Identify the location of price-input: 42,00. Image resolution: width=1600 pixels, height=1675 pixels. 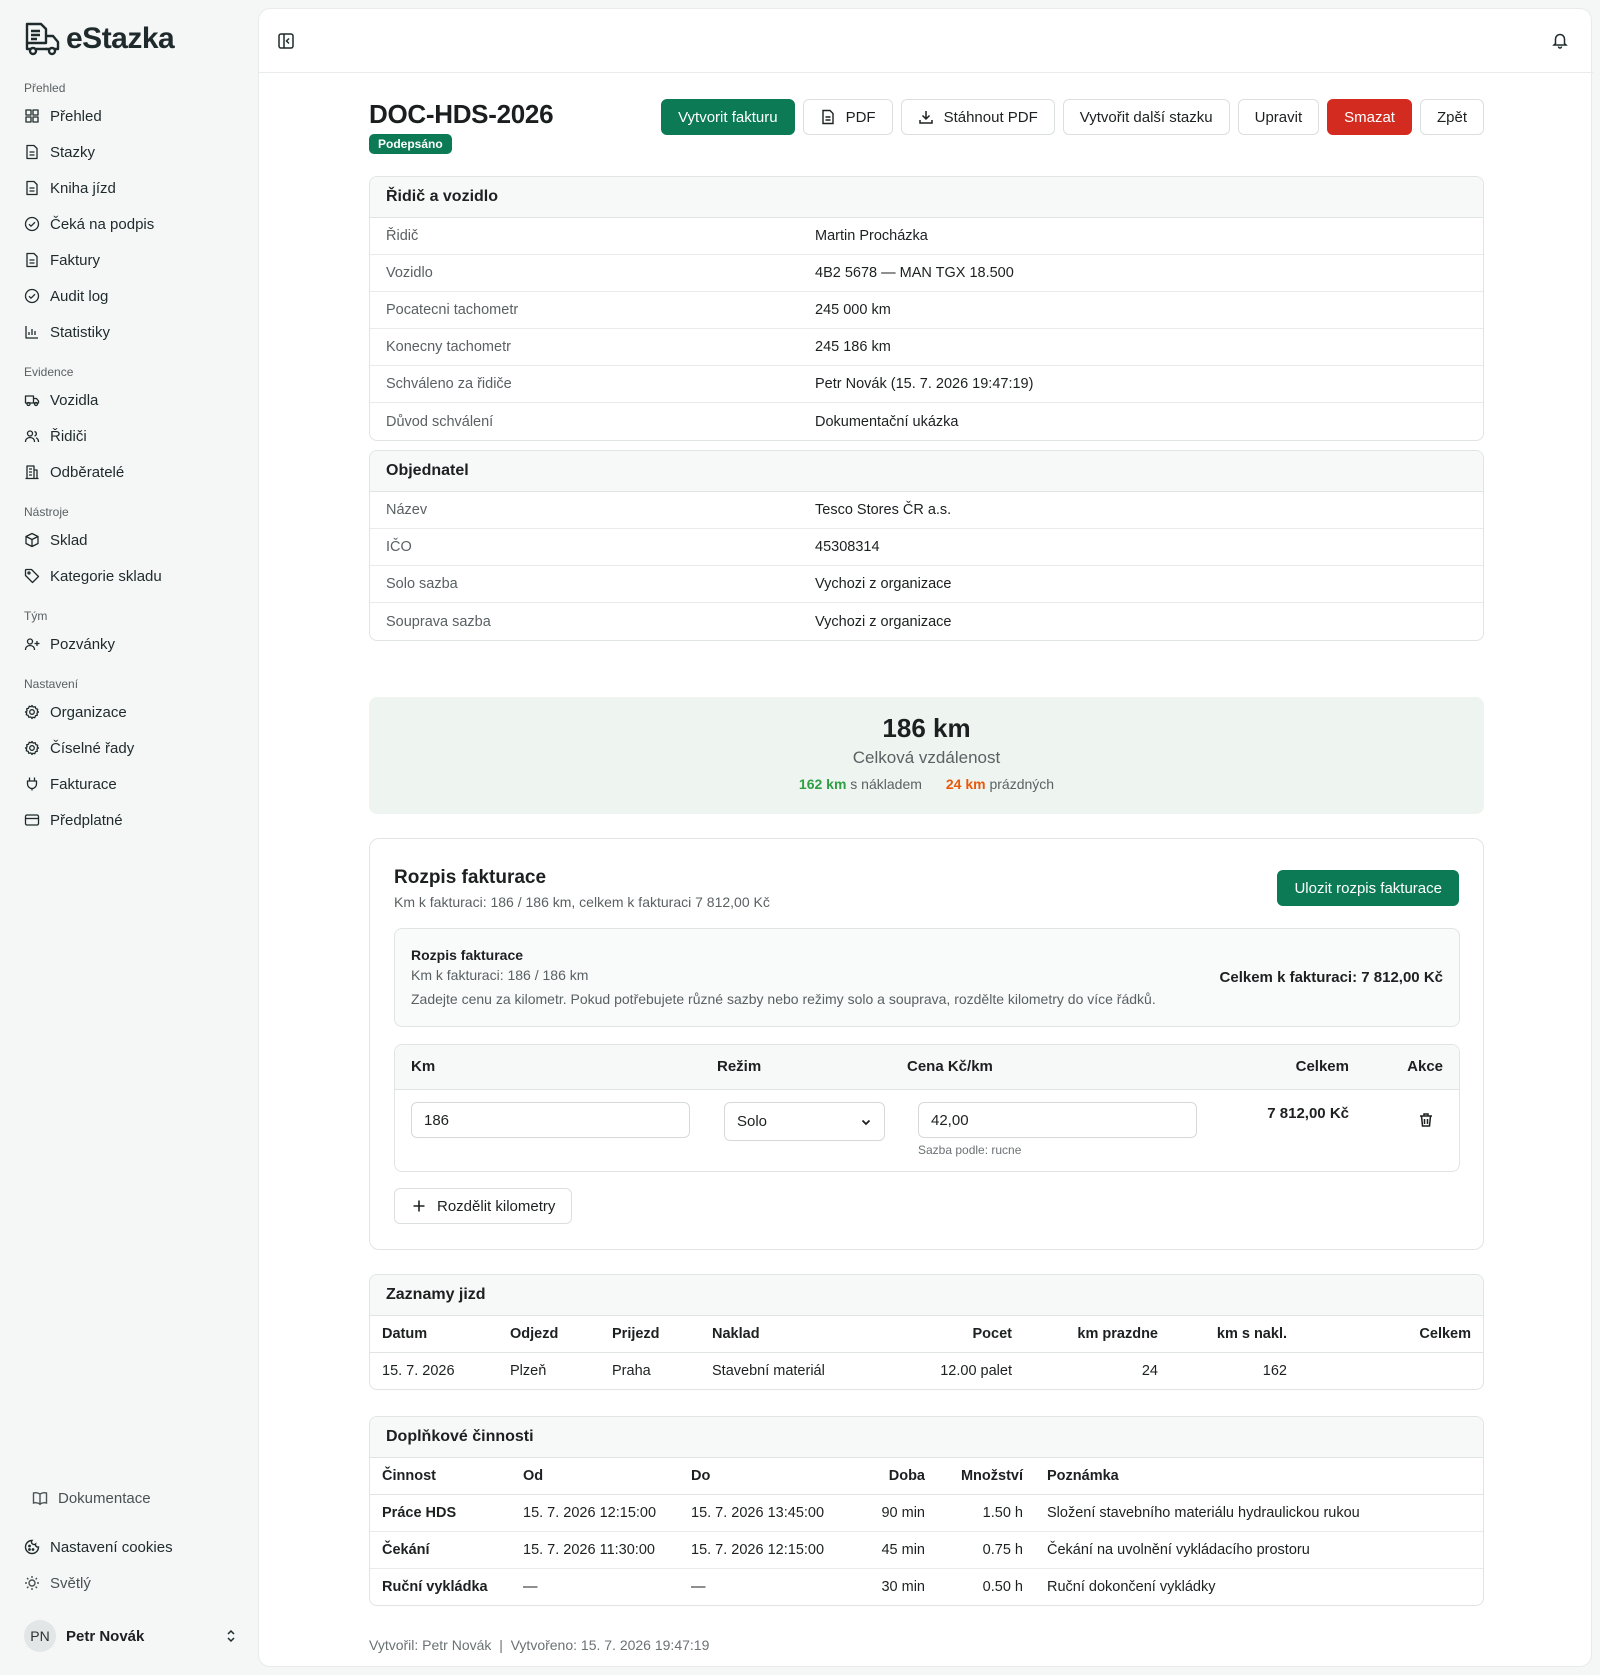
(1057, 1120).